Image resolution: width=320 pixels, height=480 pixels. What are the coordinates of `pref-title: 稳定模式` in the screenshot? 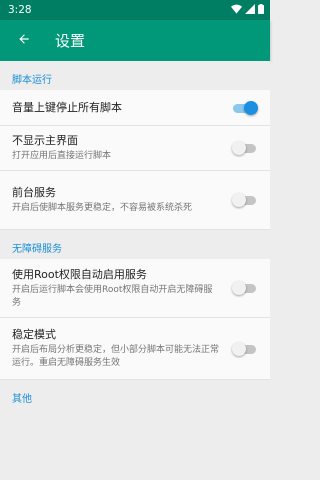 It's located at (34, 334).